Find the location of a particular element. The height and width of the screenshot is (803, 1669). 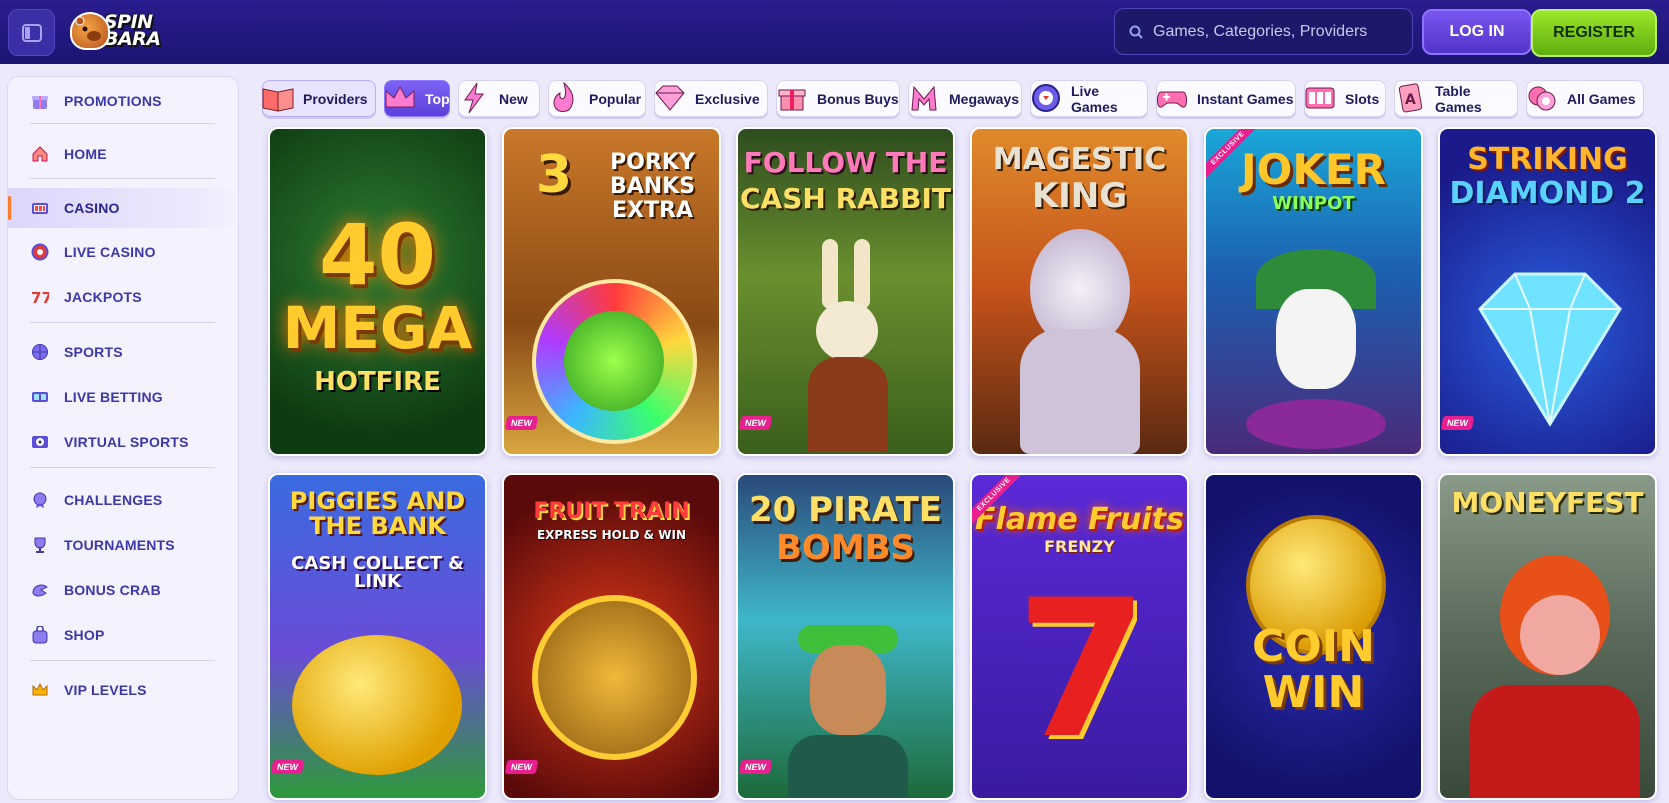

tab-bonus-buys: Bonus Buys is located at coordinates (838, 98).